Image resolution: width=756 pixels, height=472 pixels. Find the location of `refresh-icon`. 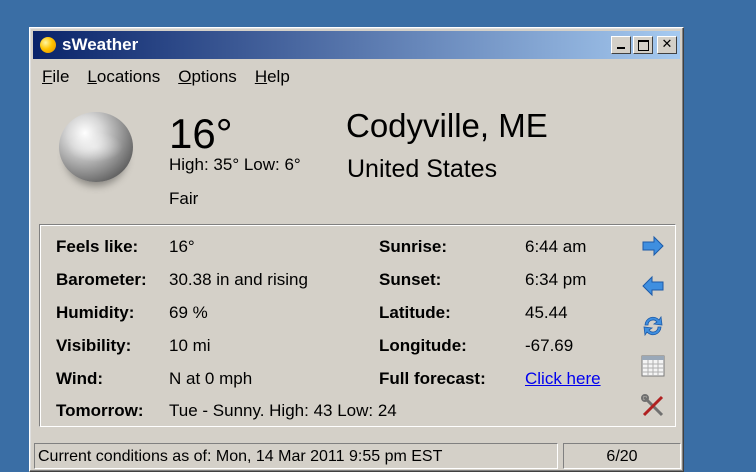

refresh-icon is located at coordinates (653, 326).